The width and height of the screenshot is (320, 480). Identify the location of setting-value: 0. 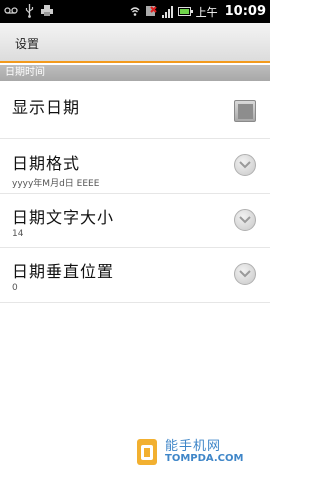
(15, 288).